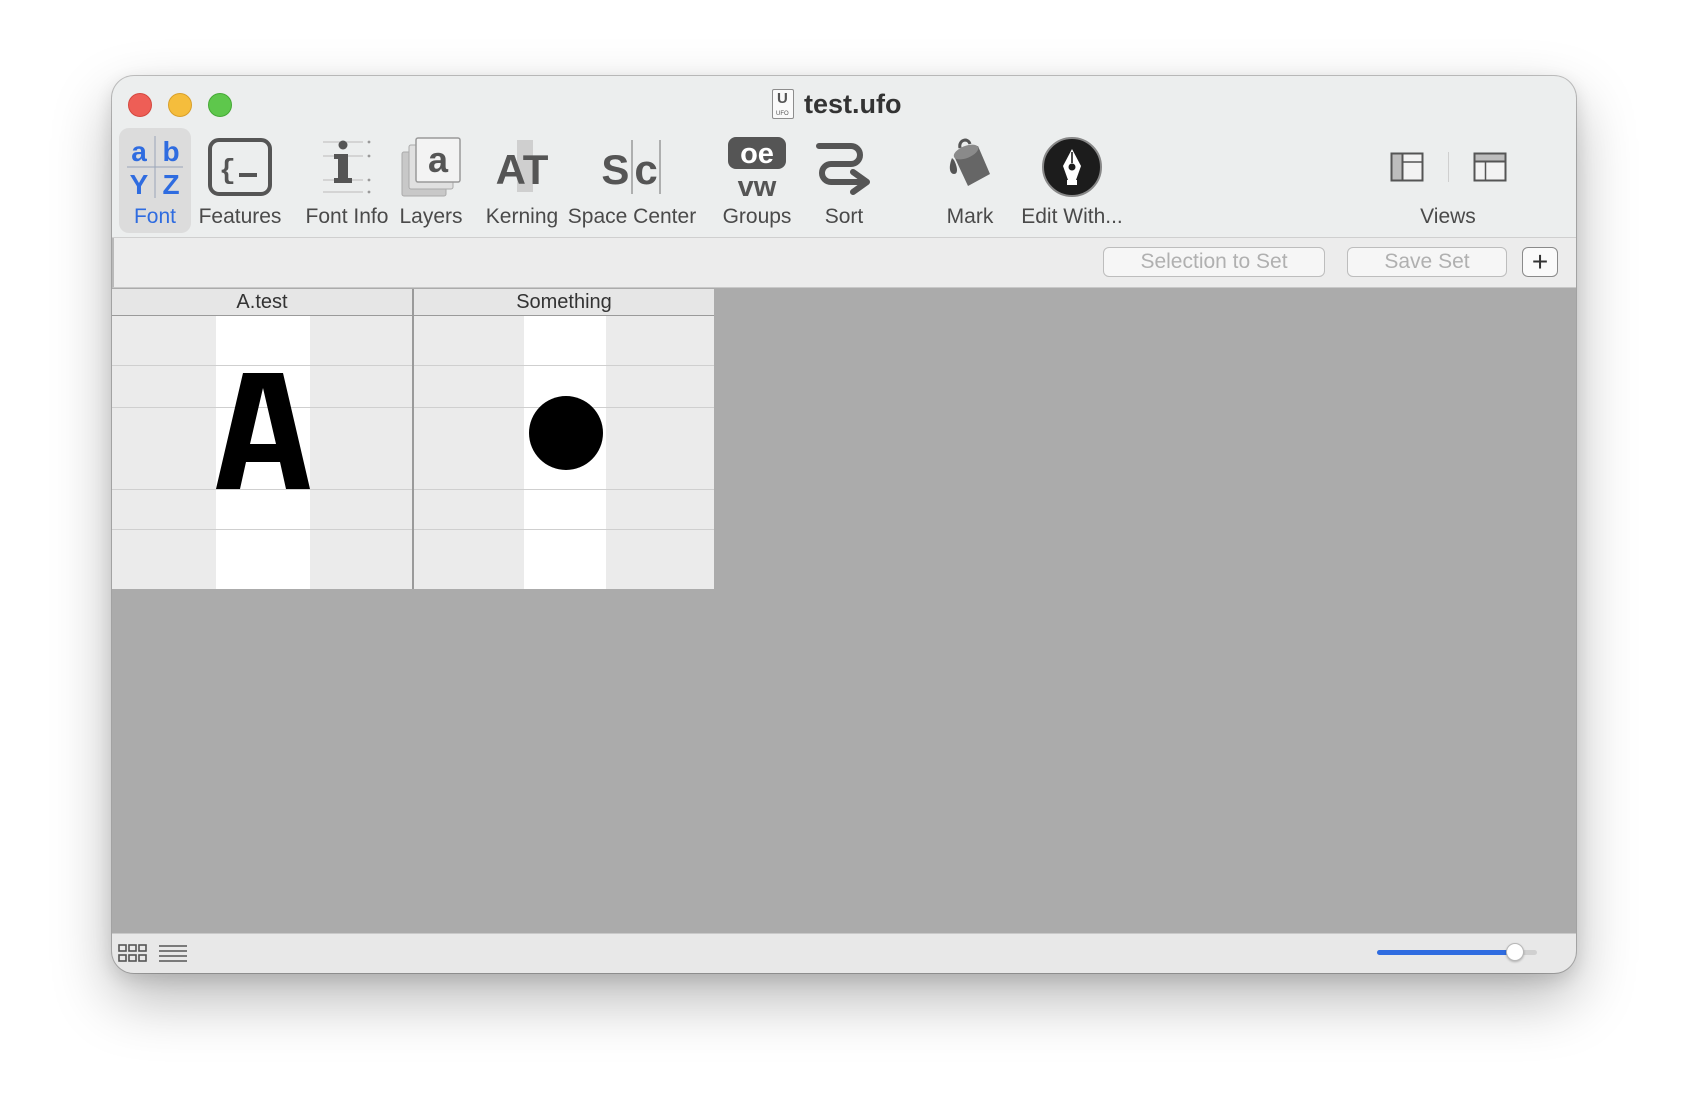 The image size is (1682, 1118). I want to click on toolbar-kerning-button: AT Kerning, so click(522, 180).